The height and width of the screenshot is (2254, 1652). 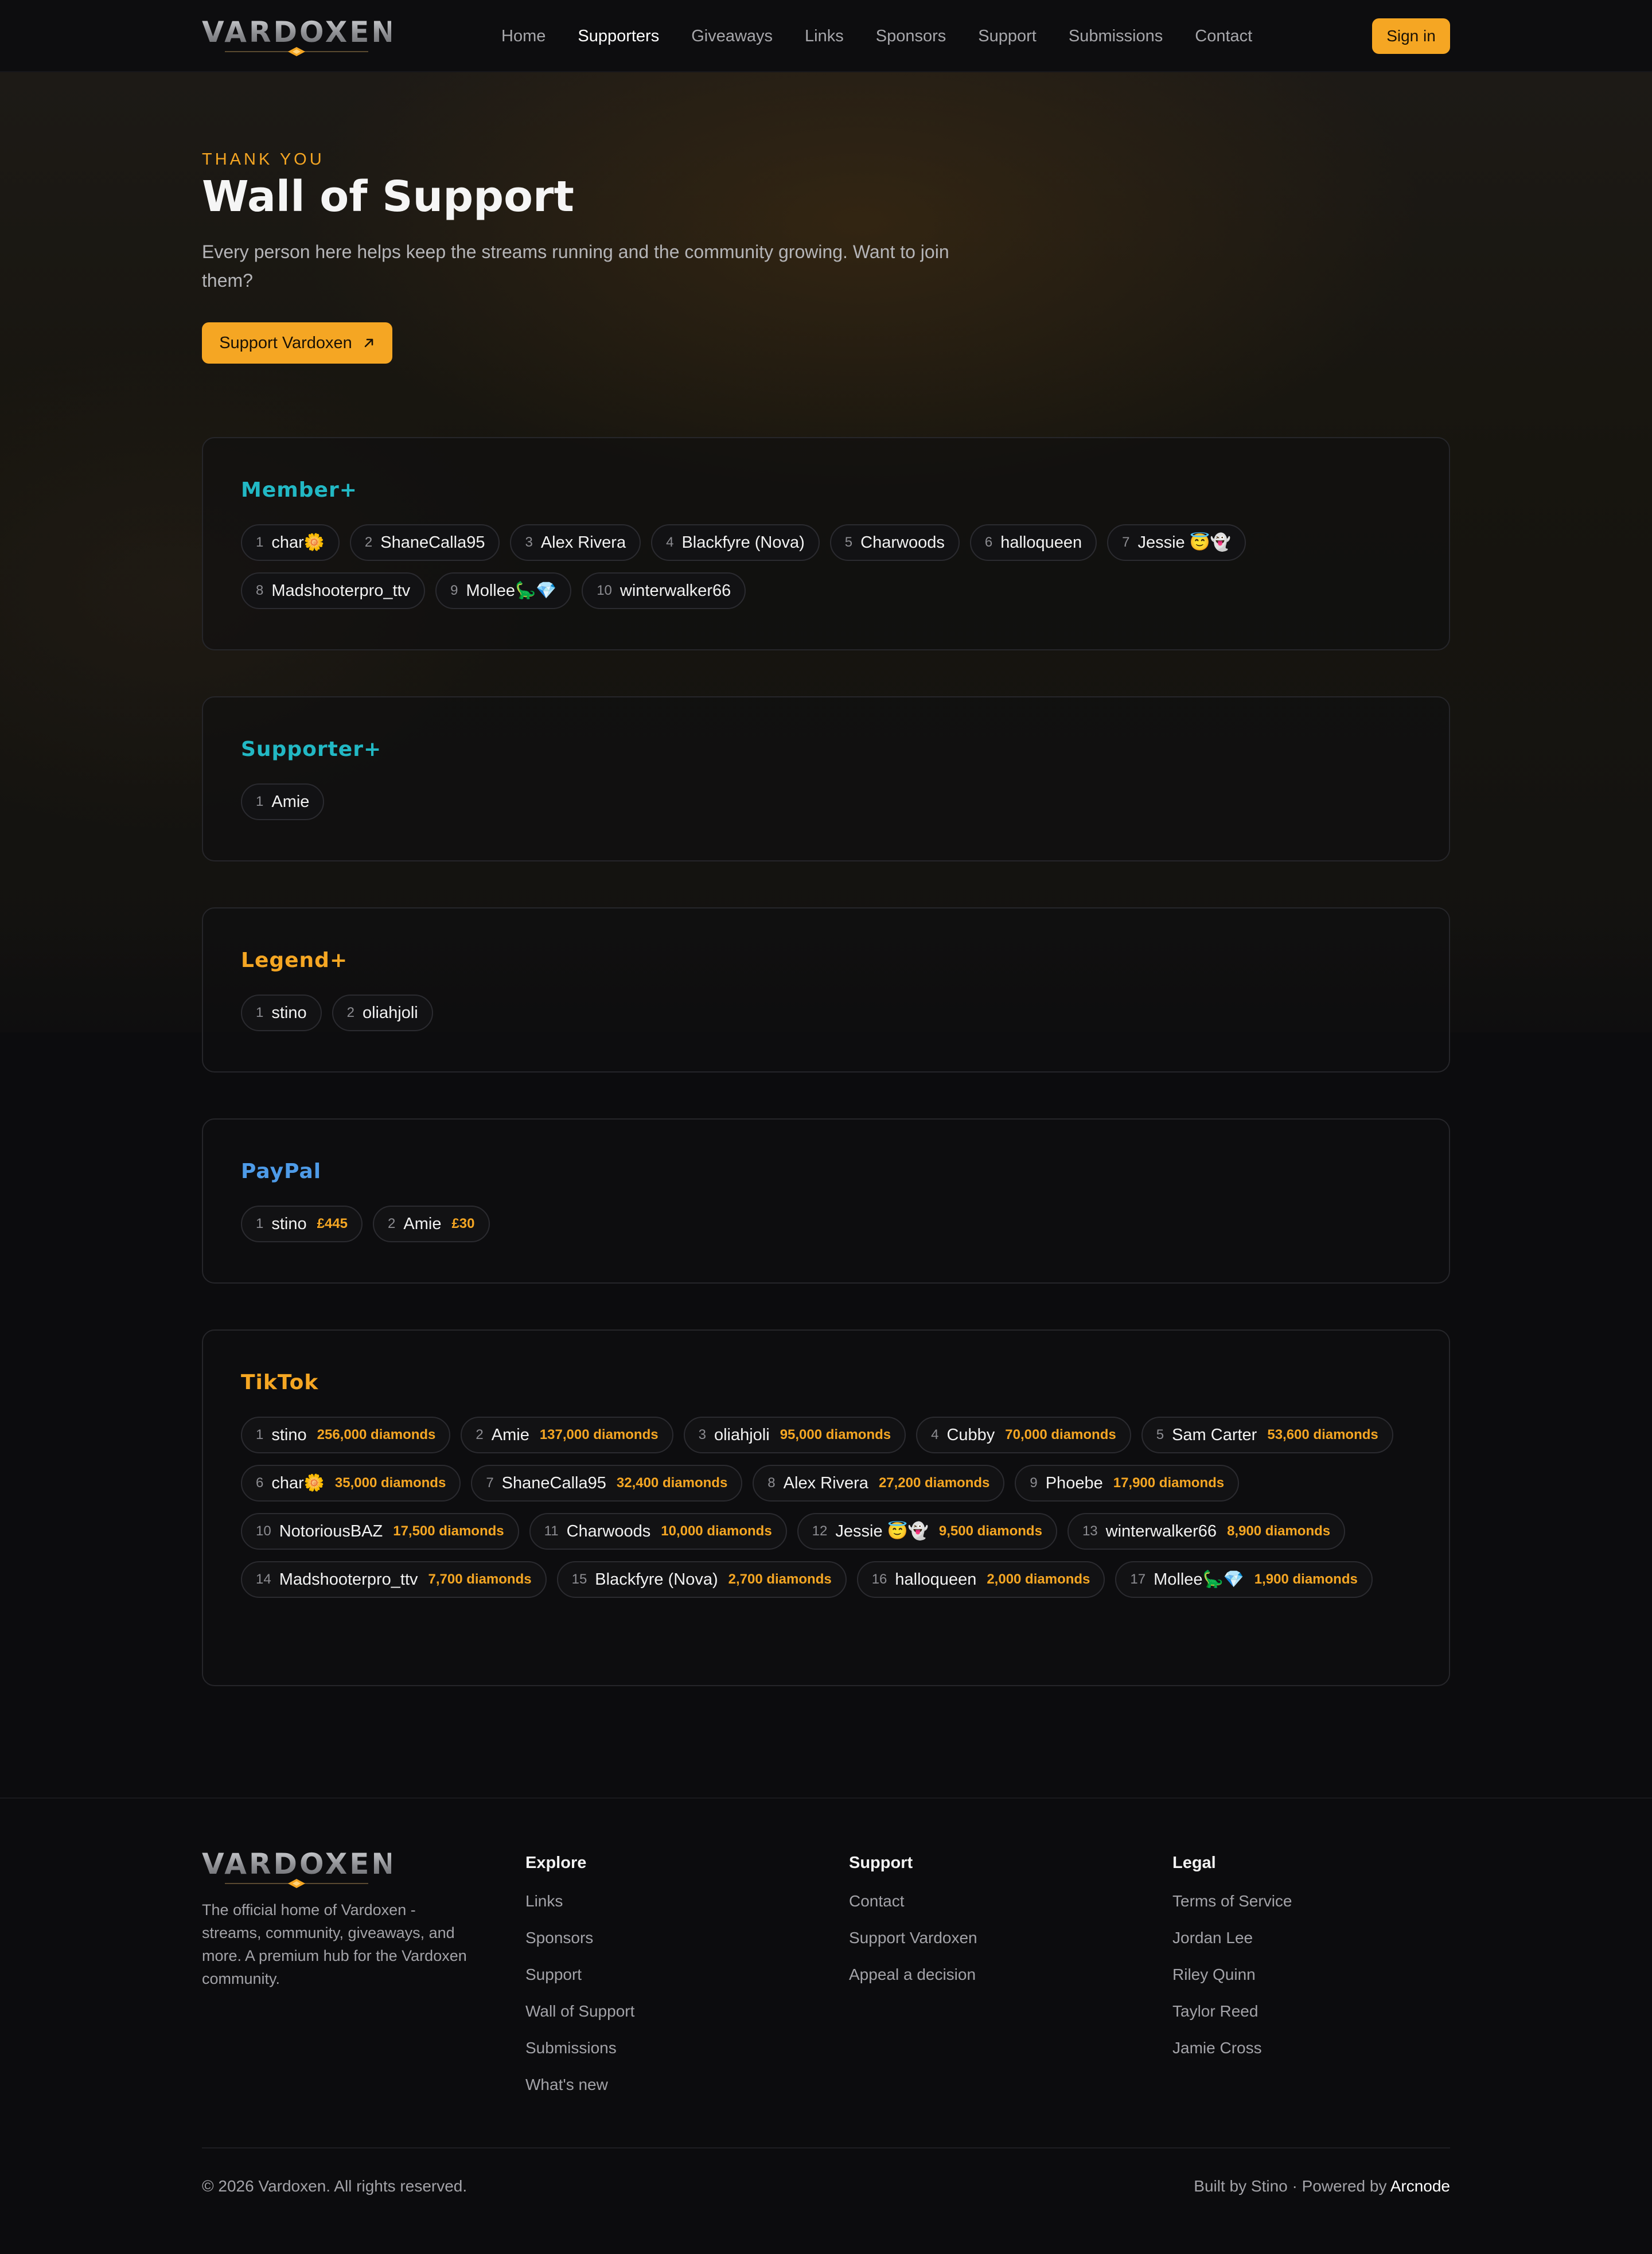 What do you see at coordinates (604, 590) in the screenshot?
I see `supporter-rank: 10` at bounding box center [604, 590].